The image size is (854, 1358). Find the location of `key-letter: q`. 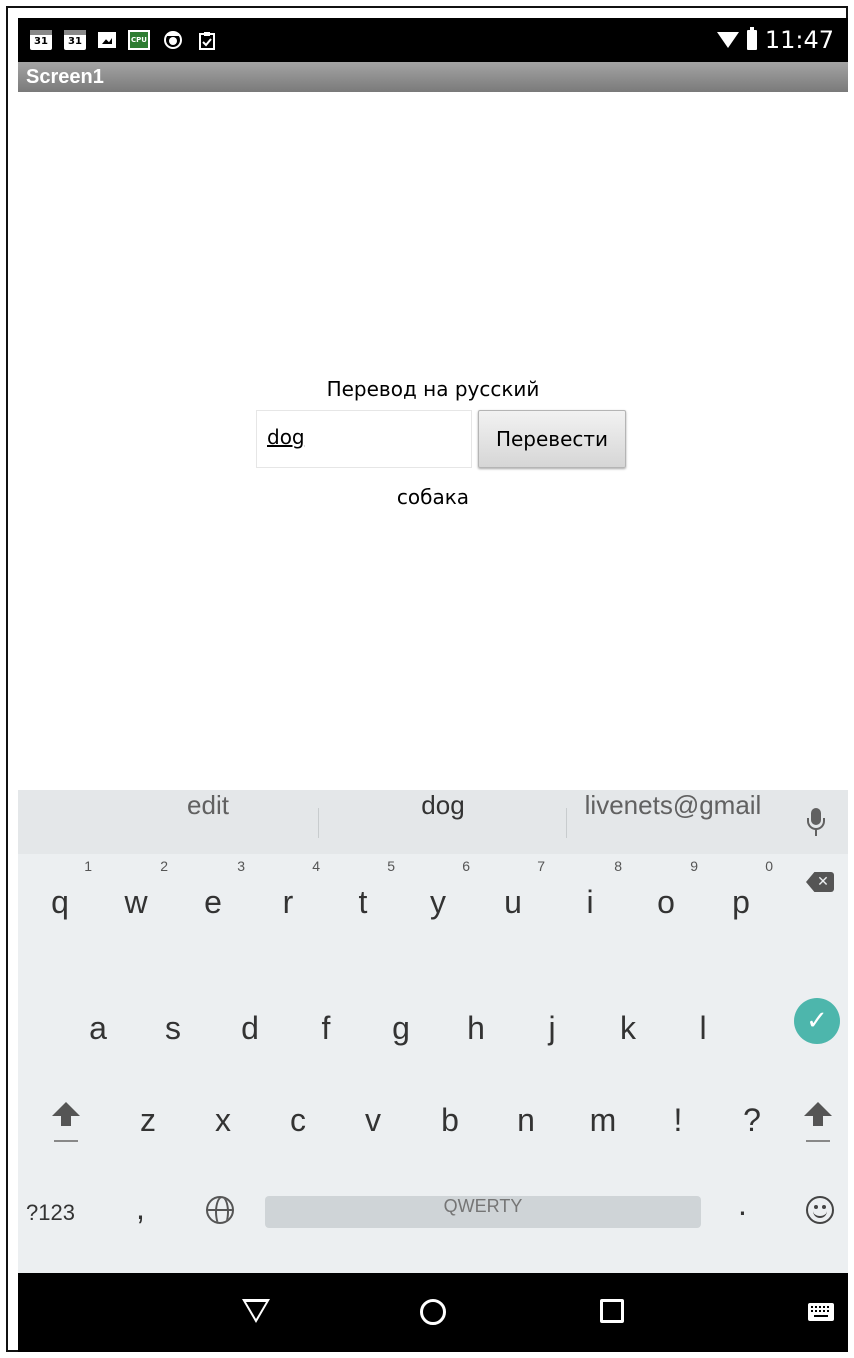

key-letter: q is located at coordinates (60, 902).